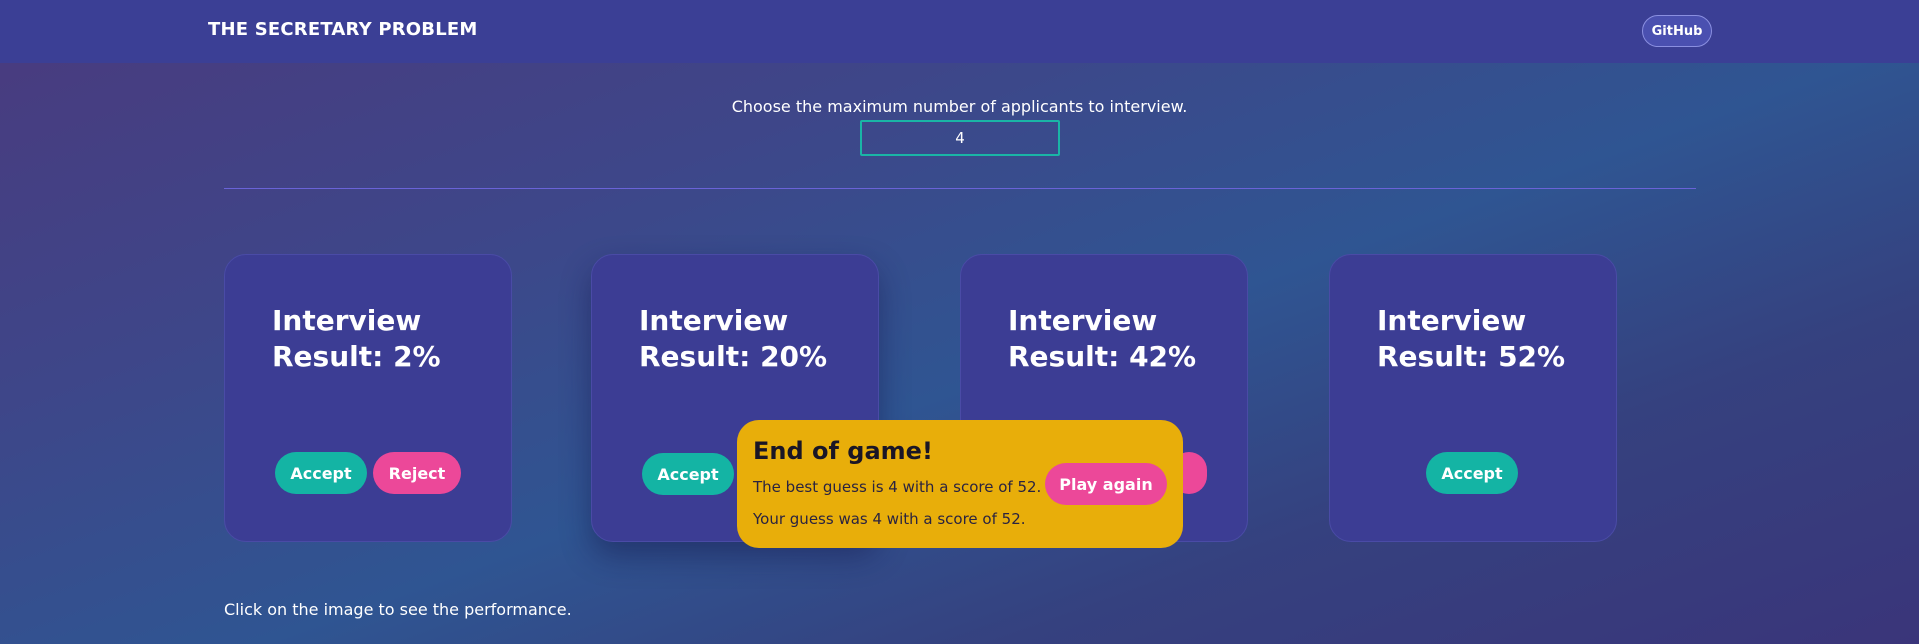 The width and height of the screenshot is (1919, 644). I want to click on interview-result-title: Interview Result: 20%, so click(733, 338).